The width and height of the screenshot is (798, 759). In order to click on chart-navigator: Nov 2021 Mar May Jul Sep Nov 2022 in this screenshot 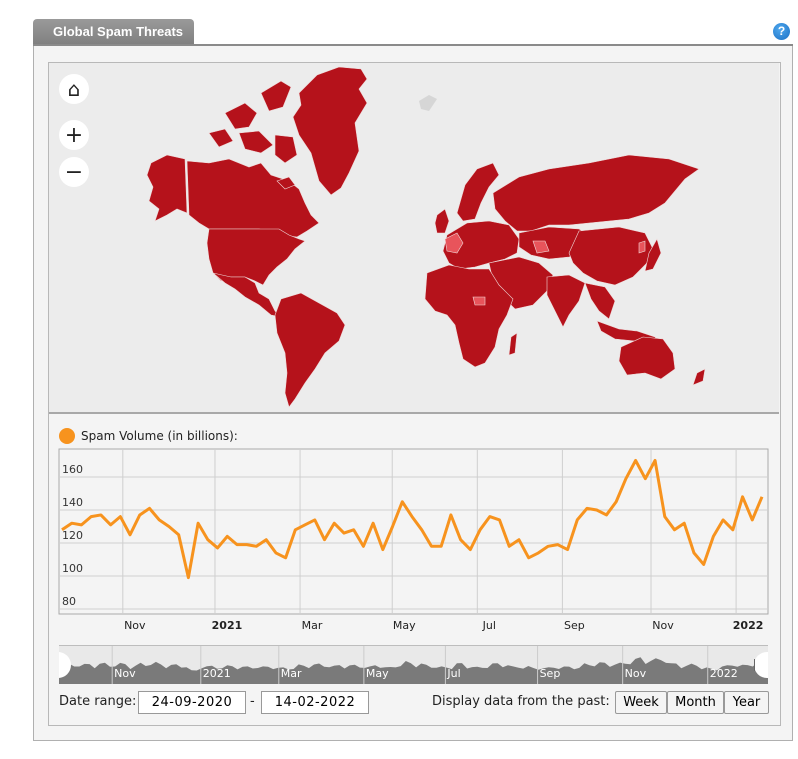, I will do `click(413, 664)`.